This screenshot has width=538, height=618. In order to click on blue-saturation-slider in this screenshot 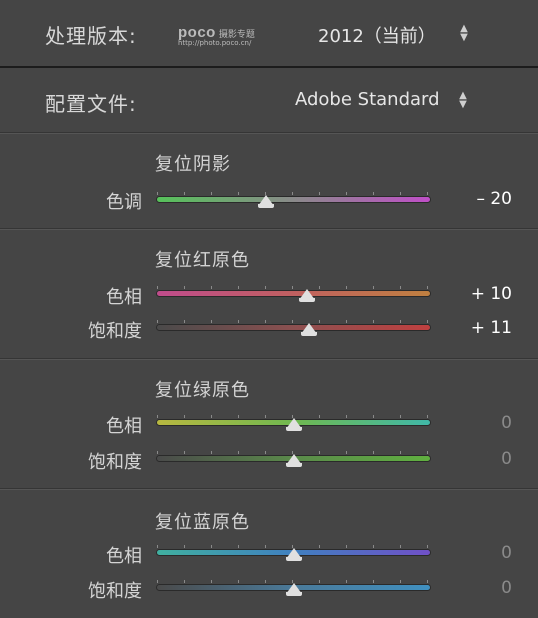, I will do `click(293, 588)`.